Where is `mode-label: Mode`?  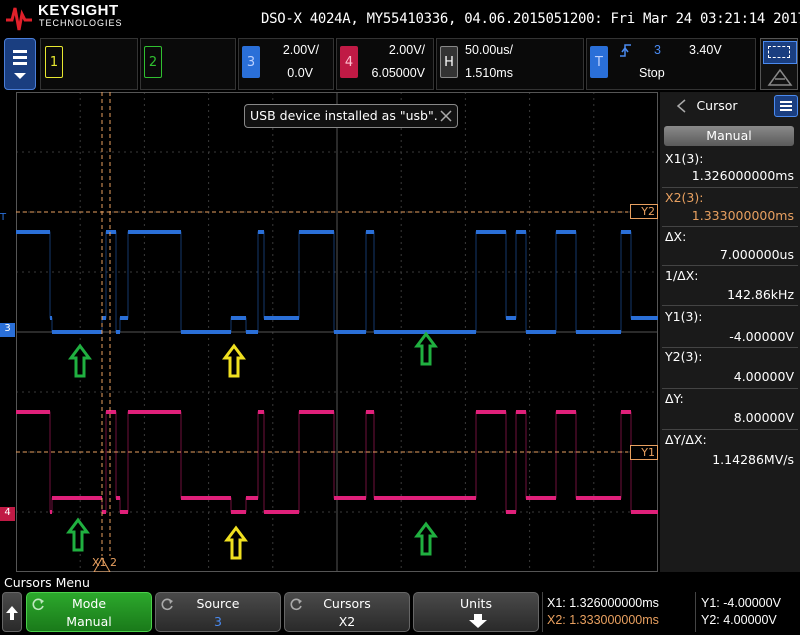
mode-label: Mode is located at coordinates (89, 603).